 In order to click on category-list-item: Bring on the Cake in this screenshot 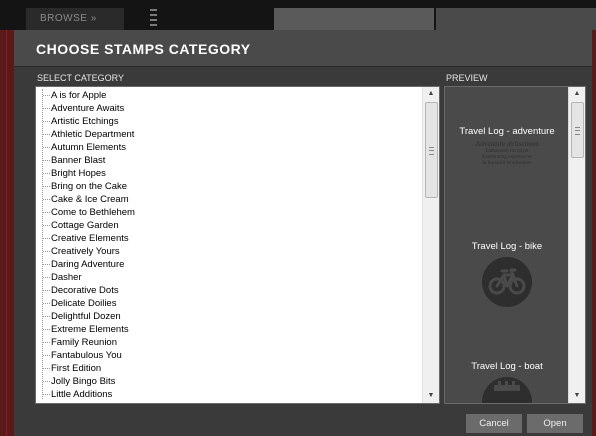, I will do `click(228, 186)`.